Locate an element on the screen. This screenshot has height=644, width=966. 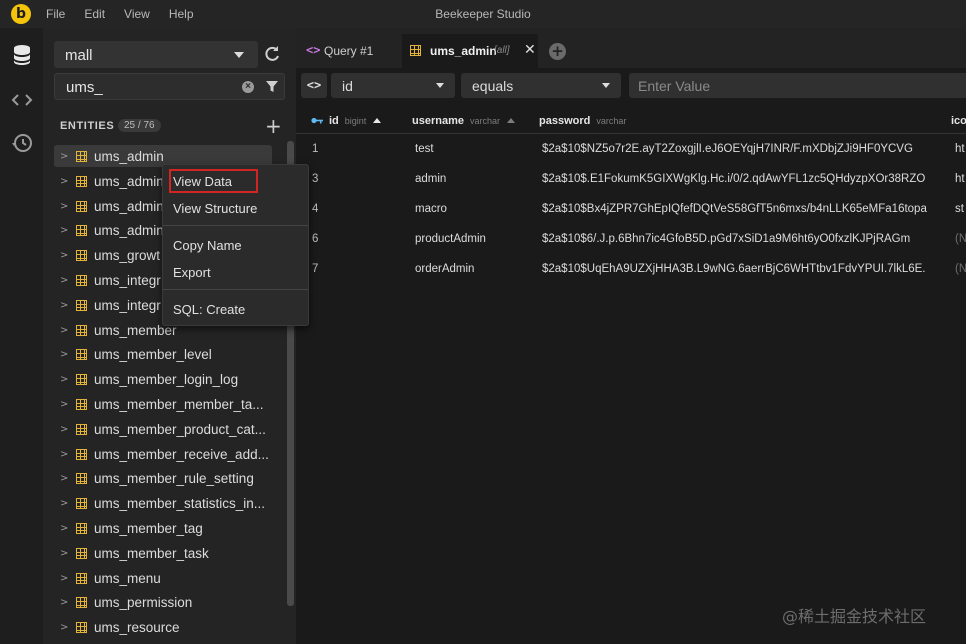
filter-mode-toggle-icon: <> is located at coordinates (314, 85).